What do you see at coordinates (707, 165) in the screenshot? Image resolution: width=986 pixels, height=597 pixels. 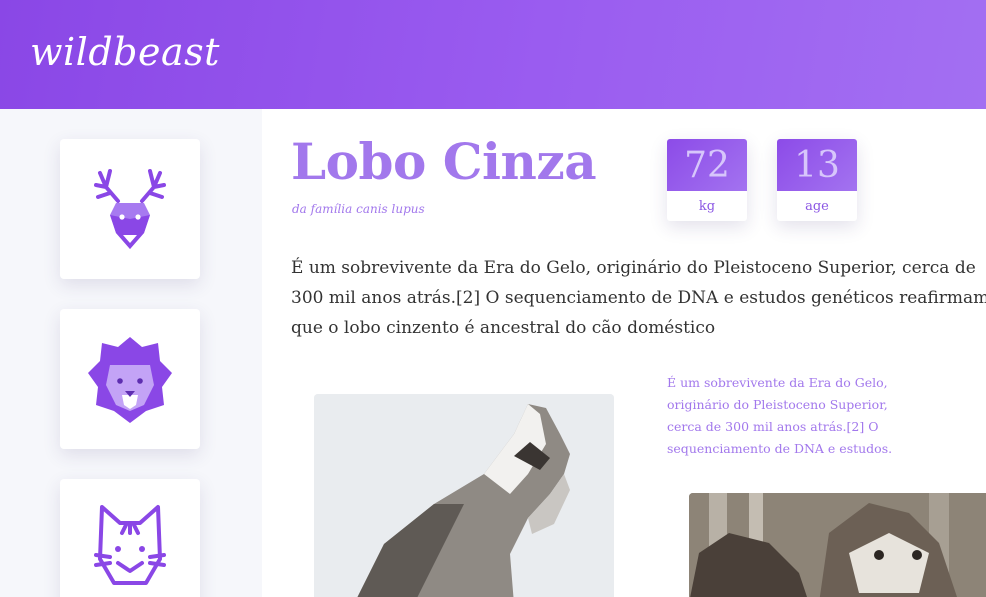 I see `stat-weight-value: 72` at bounding box center [707, 165].